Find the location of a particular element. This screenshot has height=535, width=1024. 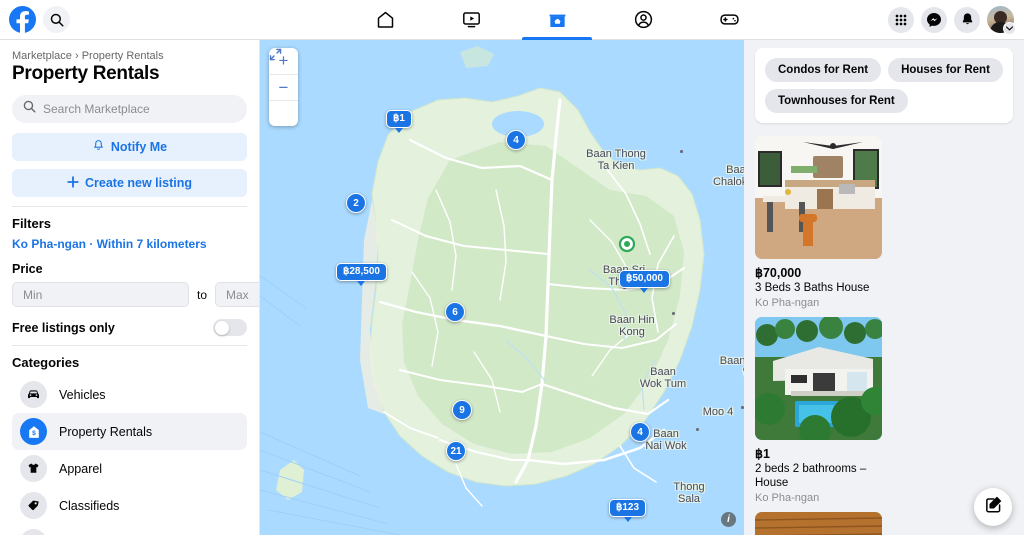

search-input is located at coordinates (139, 109).